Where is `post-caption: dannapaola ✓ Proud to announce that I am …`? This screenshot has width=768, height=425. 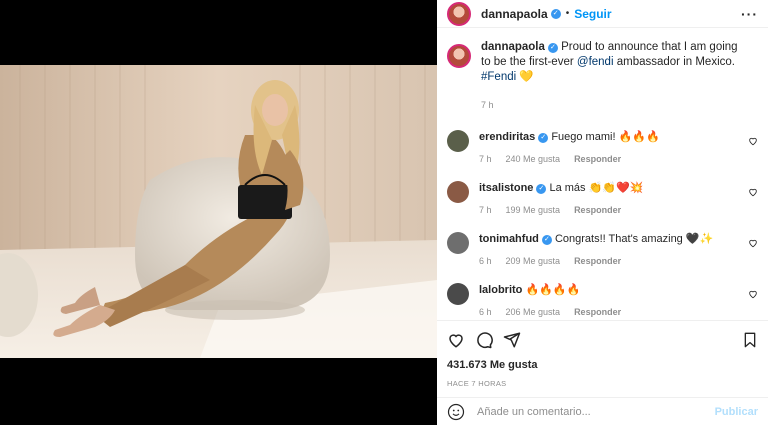
post-caption: dannapaola ✓ Proud to announce that I am … is located at coordinates (602, 76).